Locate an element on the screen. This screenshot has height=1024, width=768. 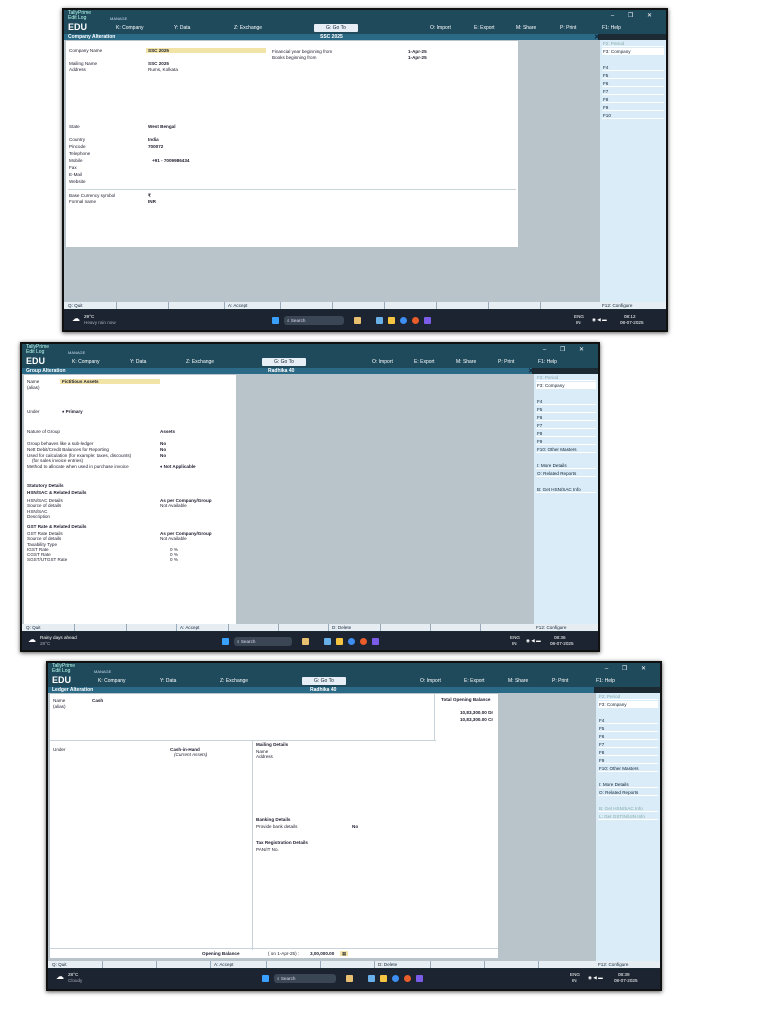
bank-value: No is located at coordinates (355, 826).